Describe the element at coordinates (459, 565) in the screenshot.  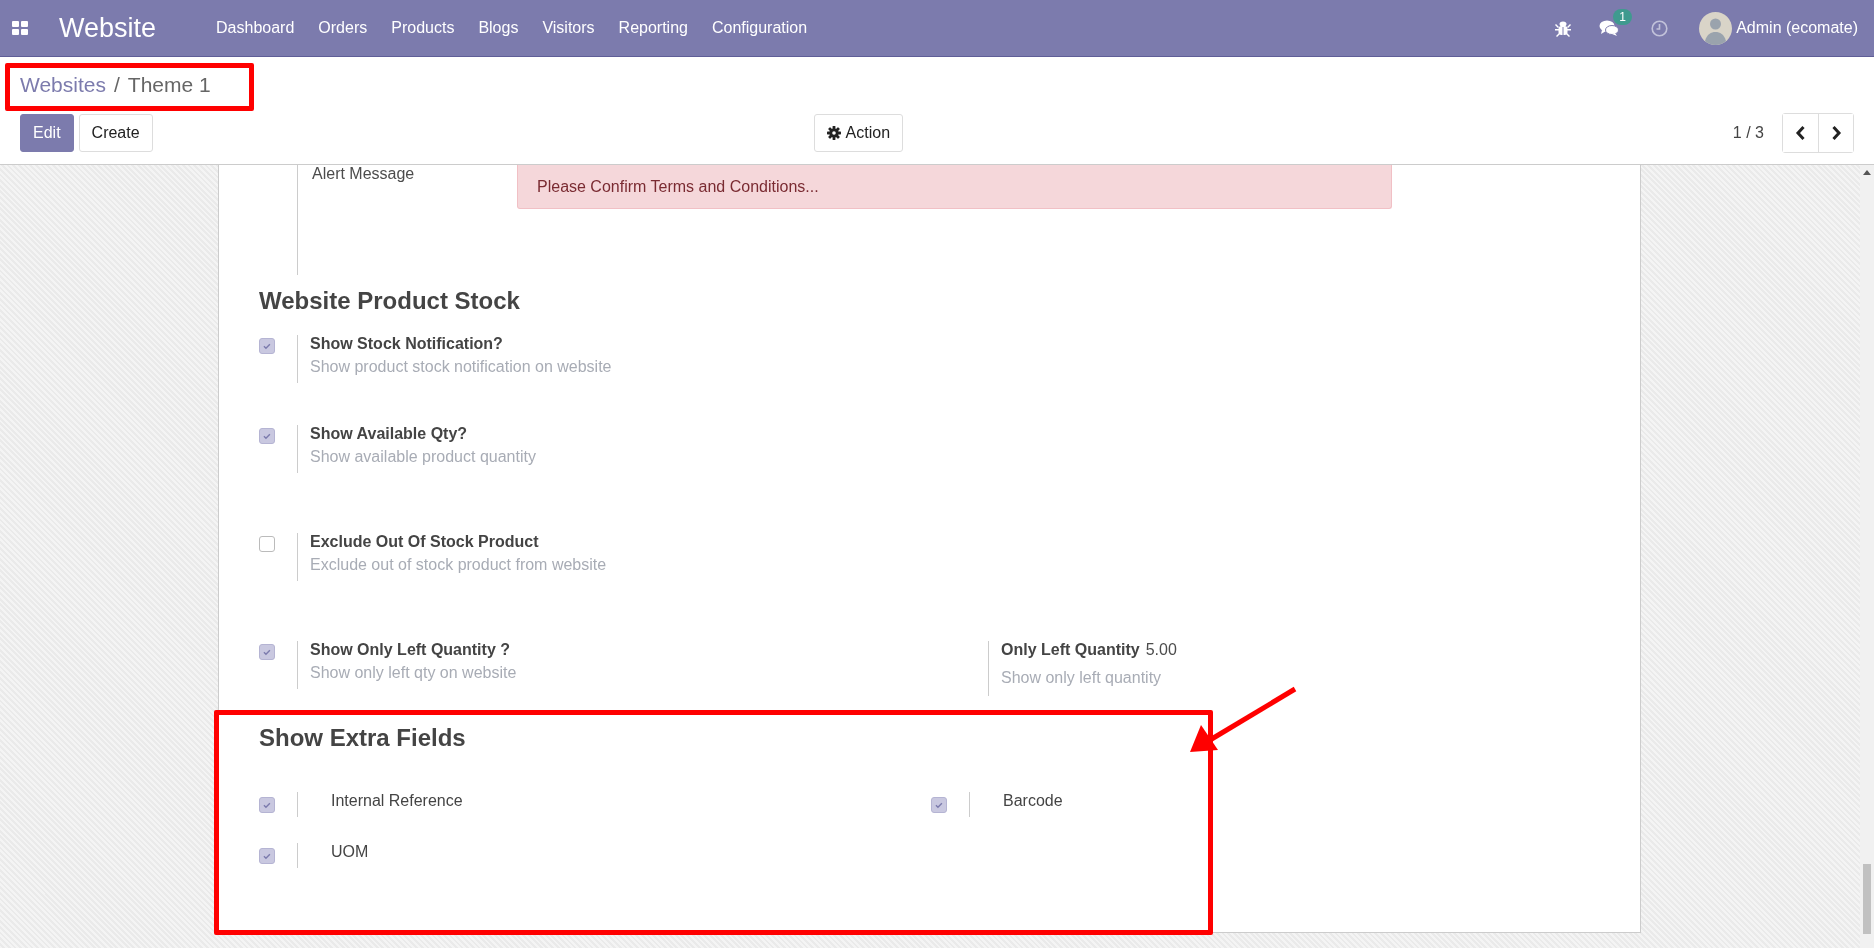
I see `setting-description: Exclude out of stock product from website` at that location.